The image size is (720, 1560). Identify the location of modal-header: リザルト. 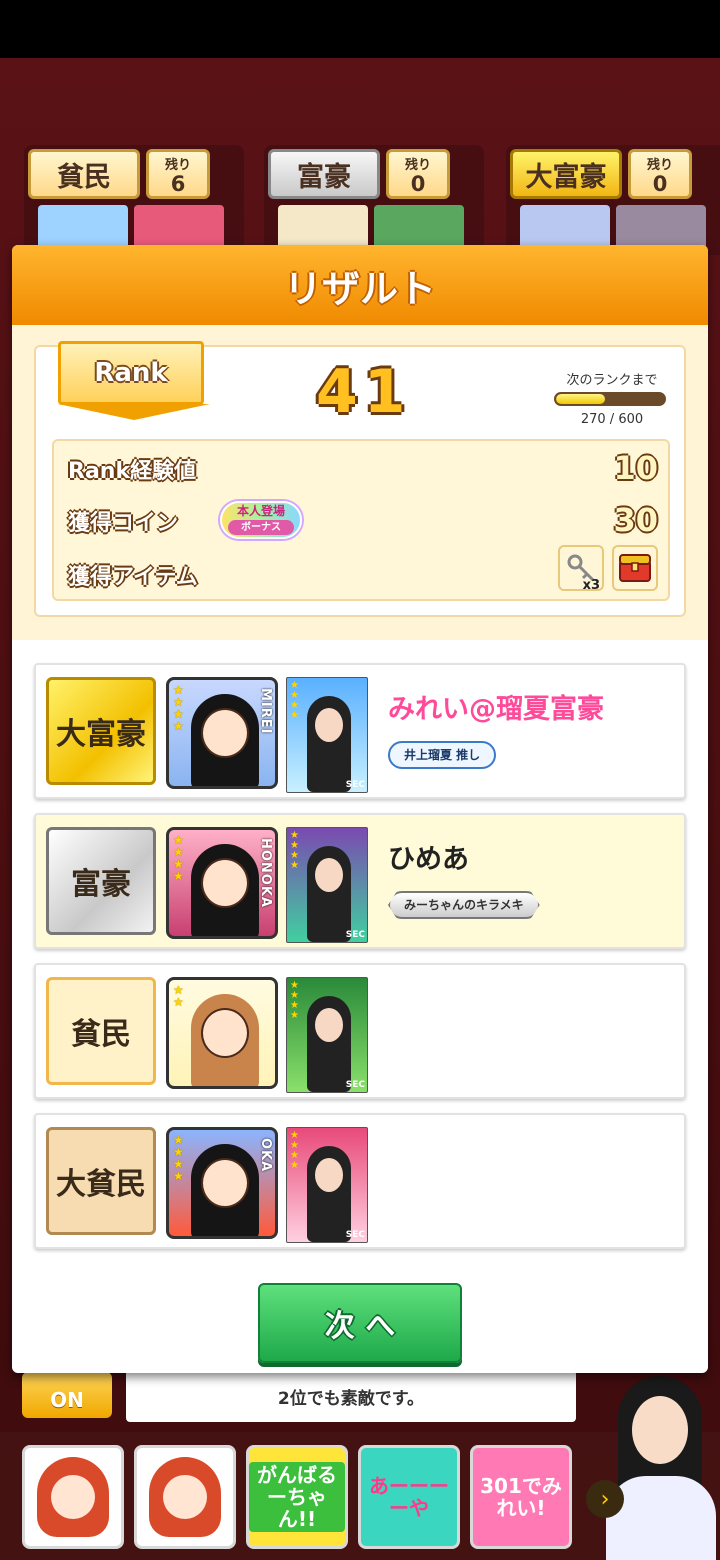
(360, 285).